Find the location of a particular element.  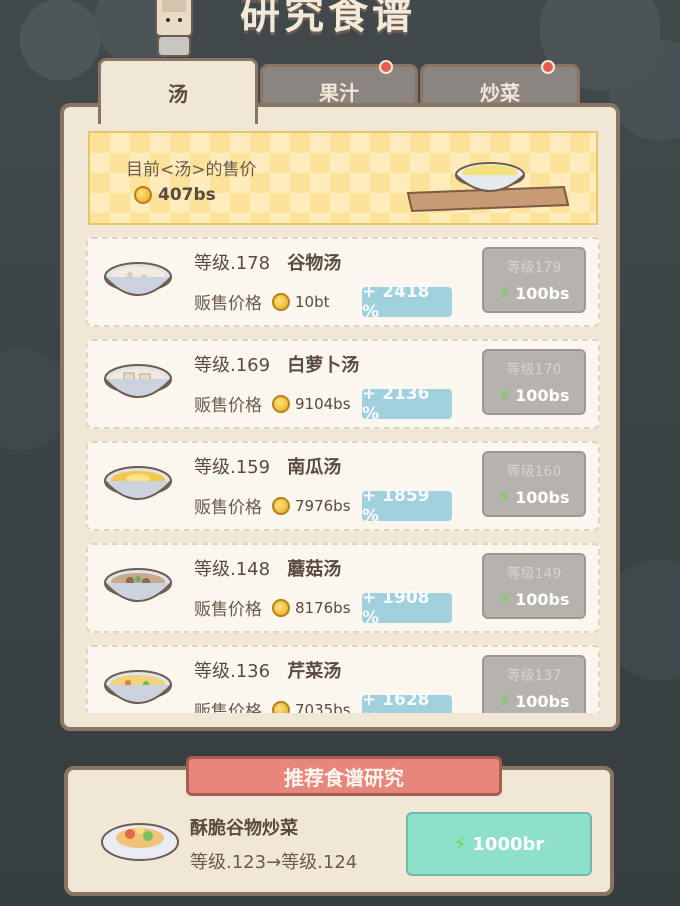

recipe-level: 等级.136 芹菜汤 is located at coordinates (268, 671).